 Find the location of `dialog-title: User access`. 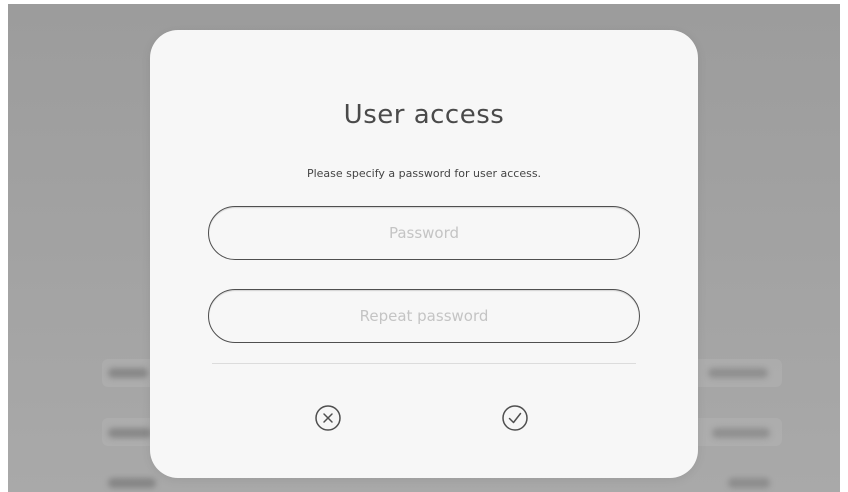

dialog-title: User access is located at coordinates (424, 115).